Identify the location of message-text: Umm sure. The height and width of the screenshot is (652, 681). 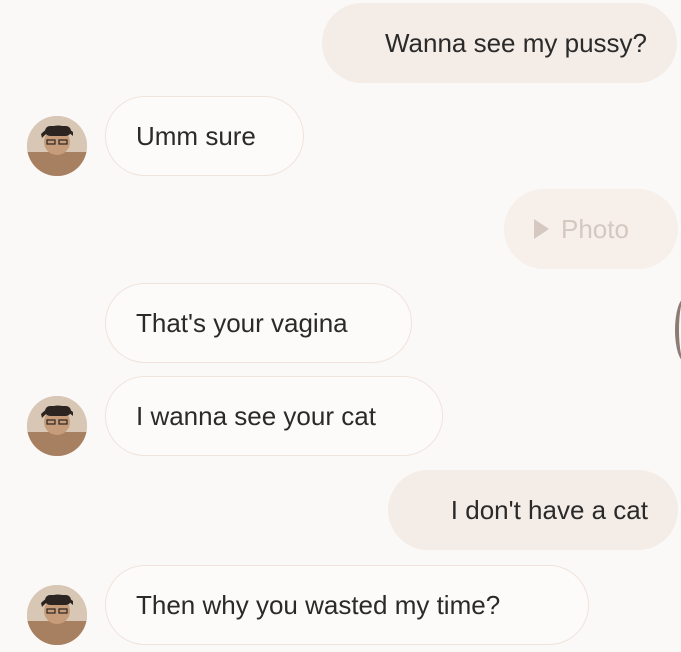
(196, 135).